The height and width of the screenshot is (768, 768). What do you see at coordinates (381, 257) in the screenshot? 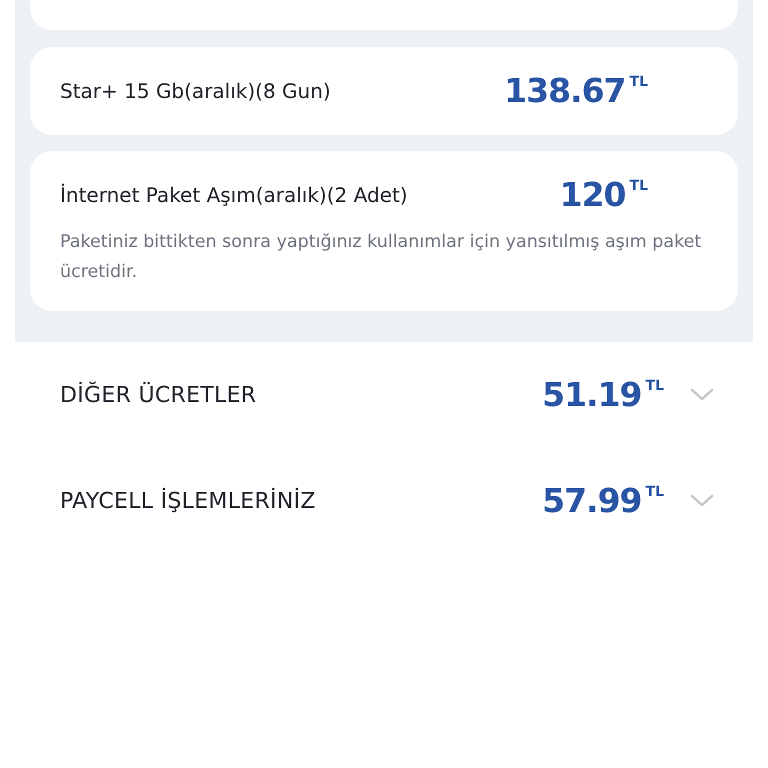
I see `charge-description: Paketiniz bittikten sonra yaptığınız kullanımlar için yansıtılmış aşım paket ücretidir.` at bounding box center [381, 257].